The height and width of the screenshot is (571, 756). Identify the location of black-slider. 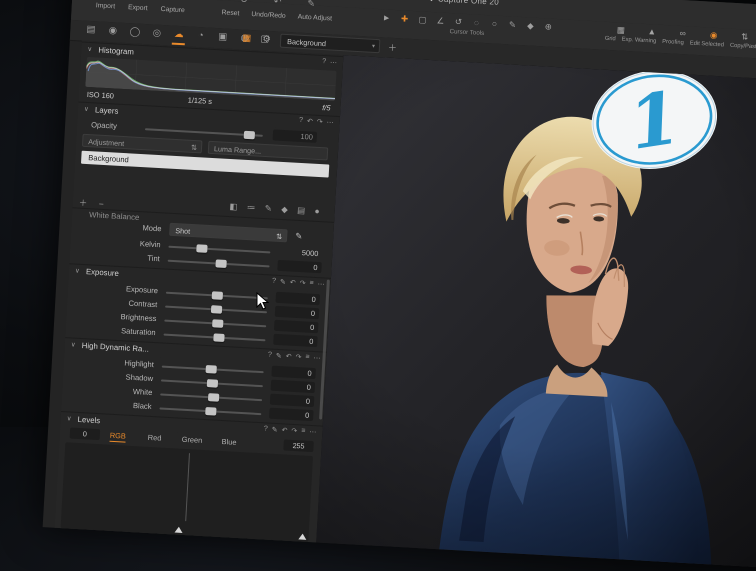
(210, 411).